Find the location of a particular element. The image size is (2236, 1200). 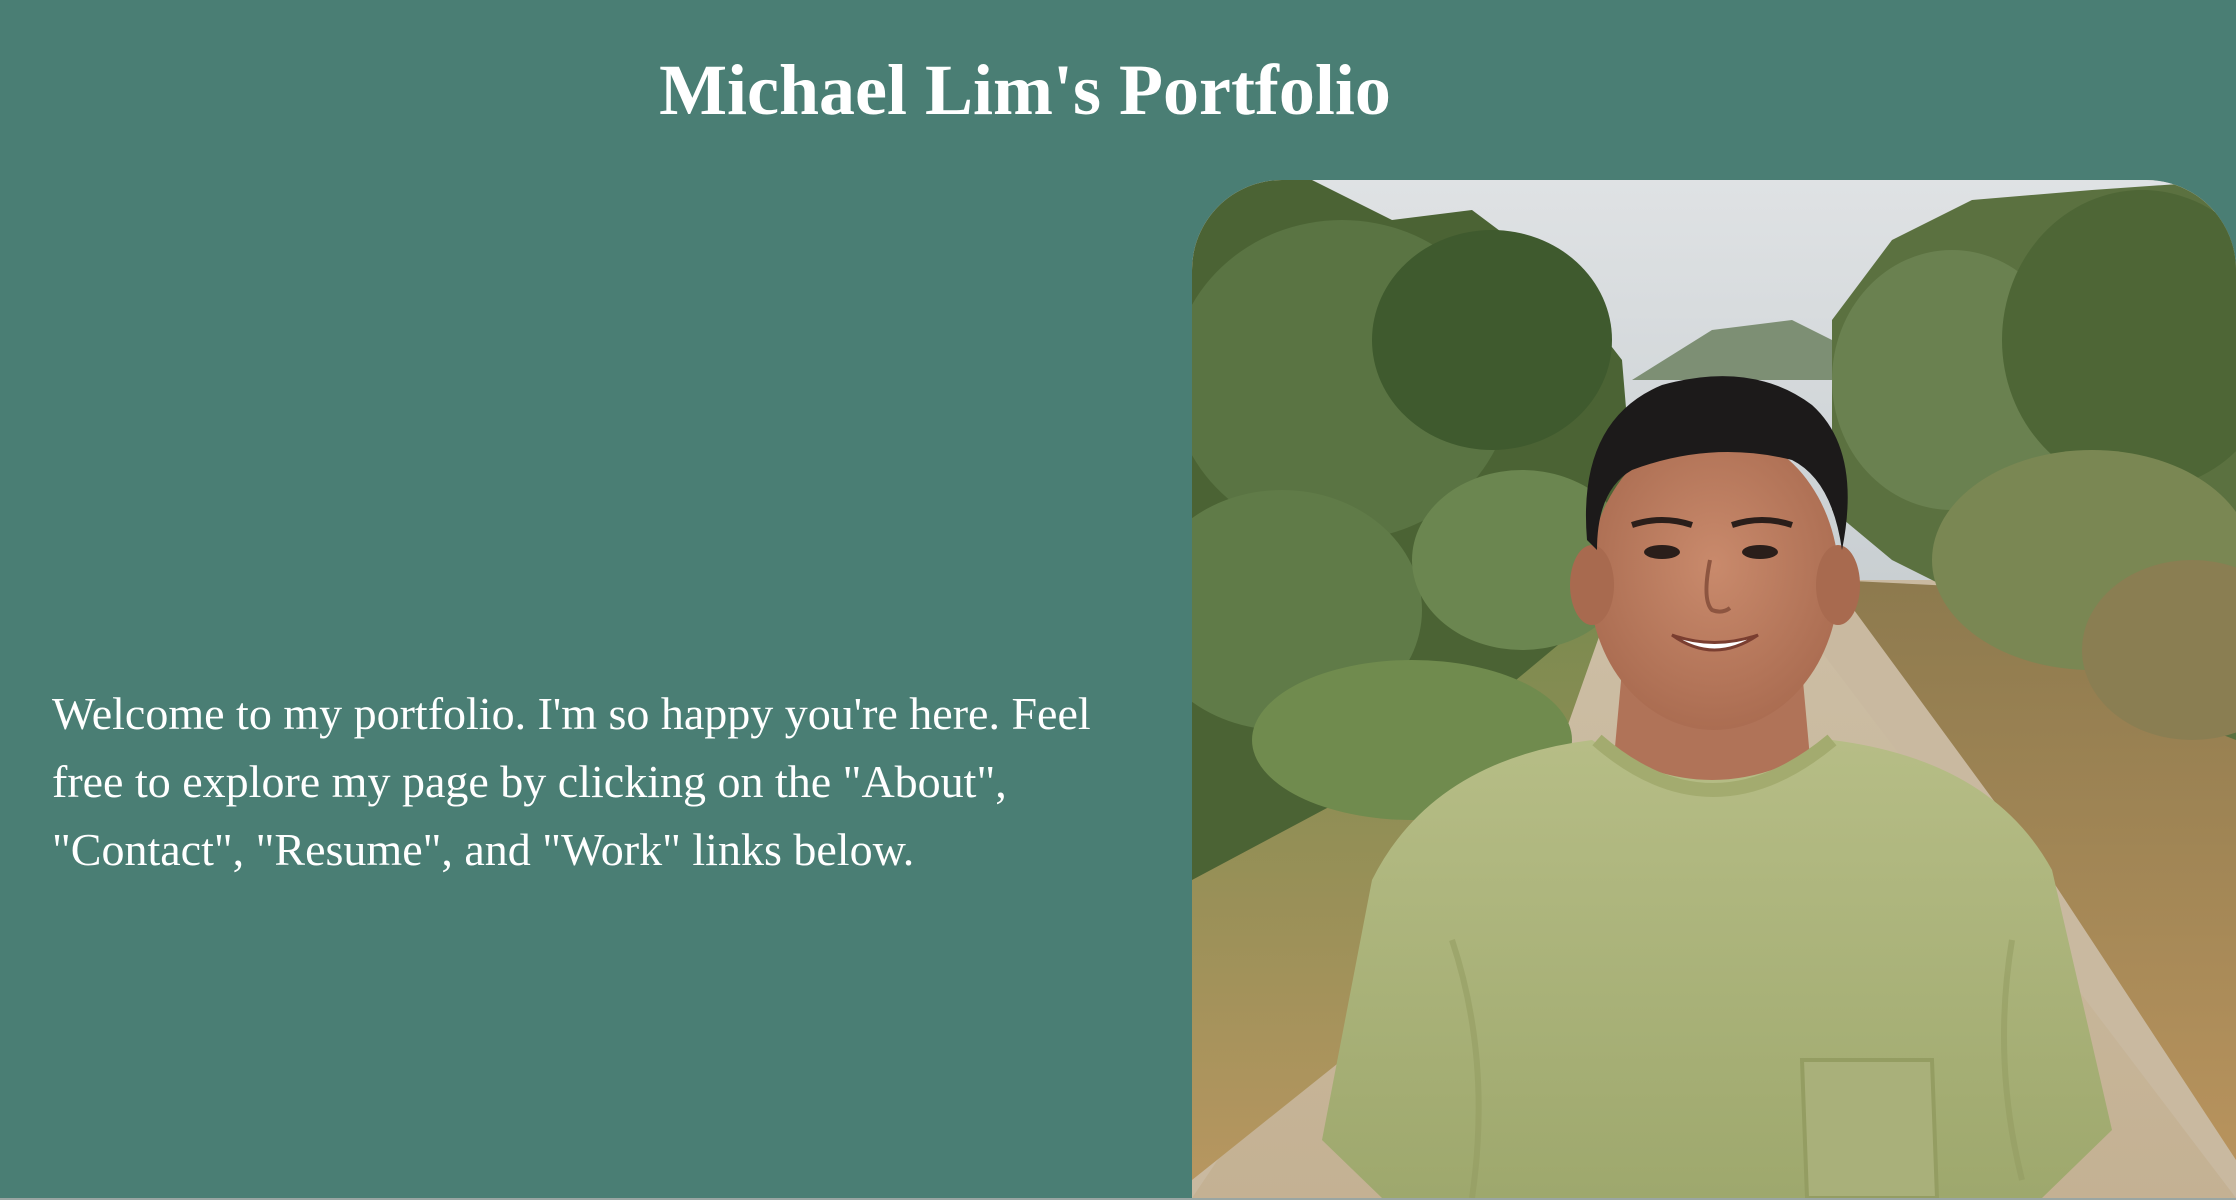

page-title: Michael Lim's Portfolio is located at coordinates (1025, 90).